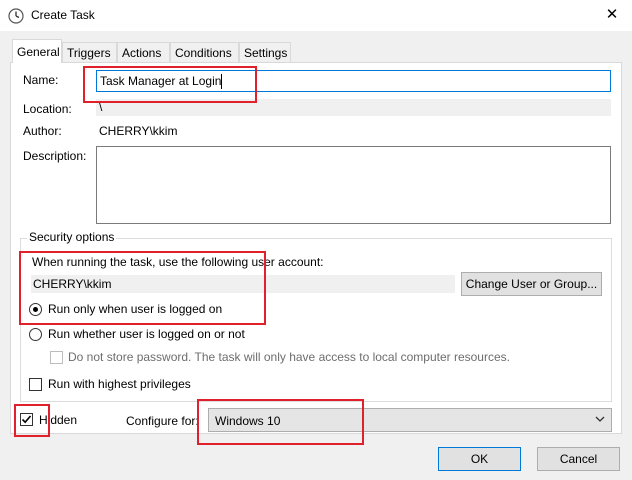  I want to click on tab-label: Settings, so click(266, 53).